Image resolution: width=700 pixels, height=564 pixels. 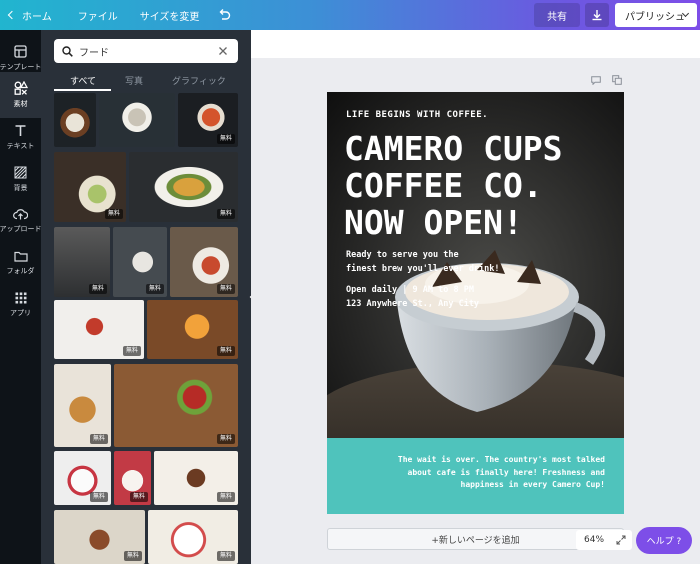 I want to click on help-label: ヘルプ ?, so click(x=664, y=542).